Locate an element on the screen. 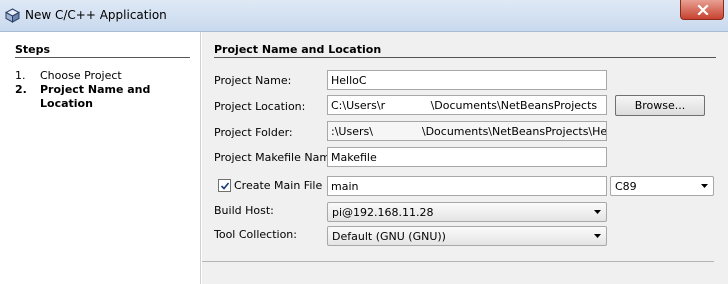 The width and height of the screenshot is (728, 284). window-title: New C/C++ Application is located at coordinates (96, 15).